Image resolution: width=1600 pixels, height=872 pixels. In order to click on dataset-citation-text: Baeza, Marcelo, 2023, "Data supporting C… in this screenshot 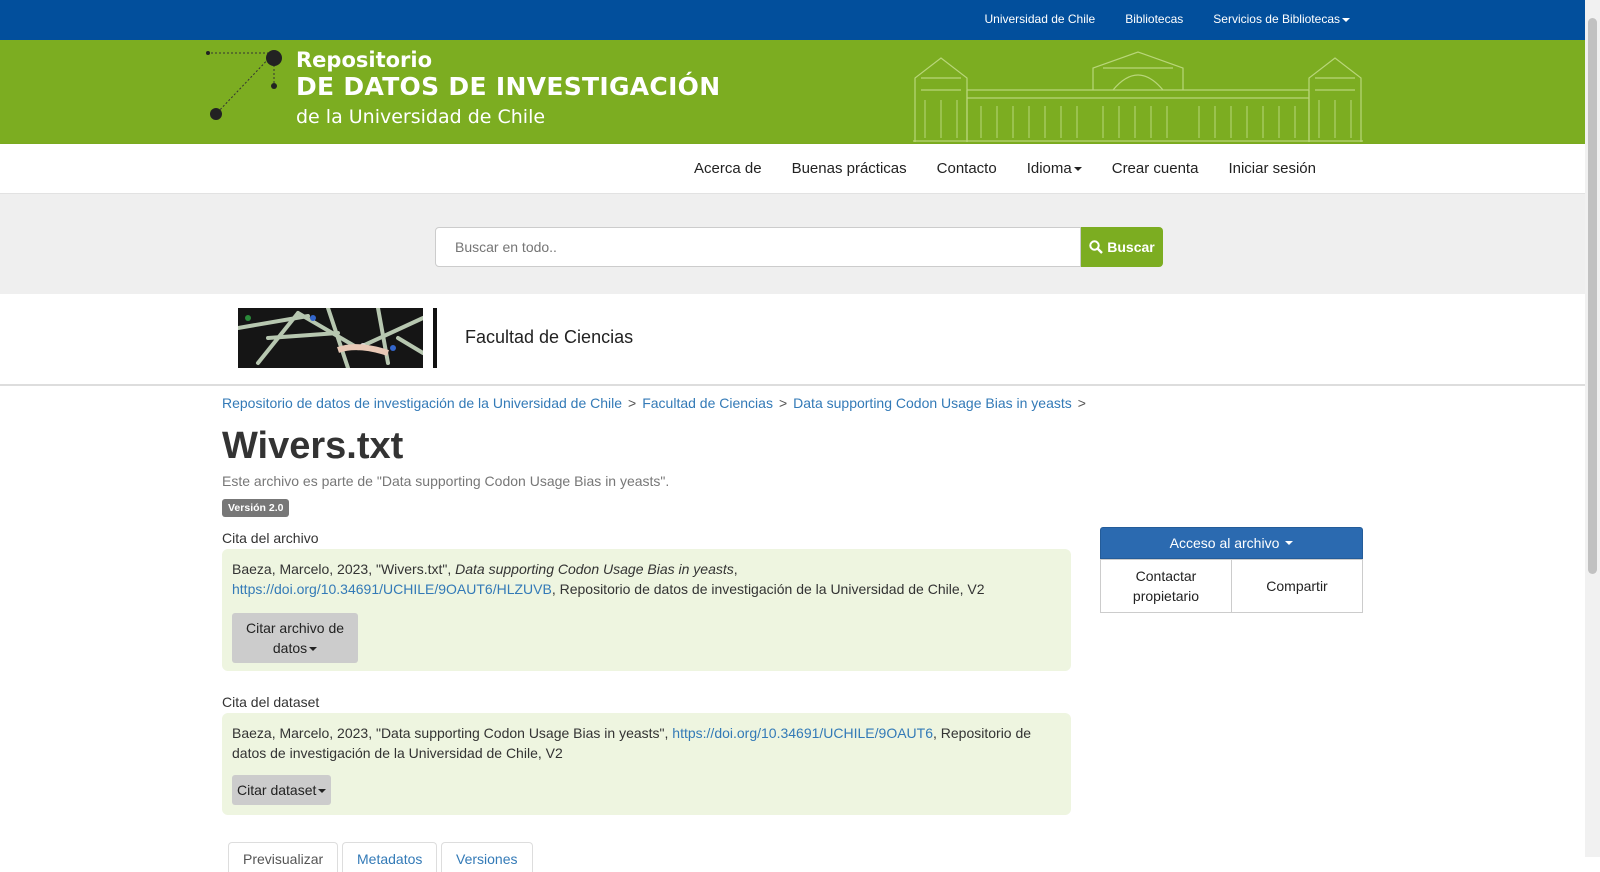, I will do `click(646, 743)`.